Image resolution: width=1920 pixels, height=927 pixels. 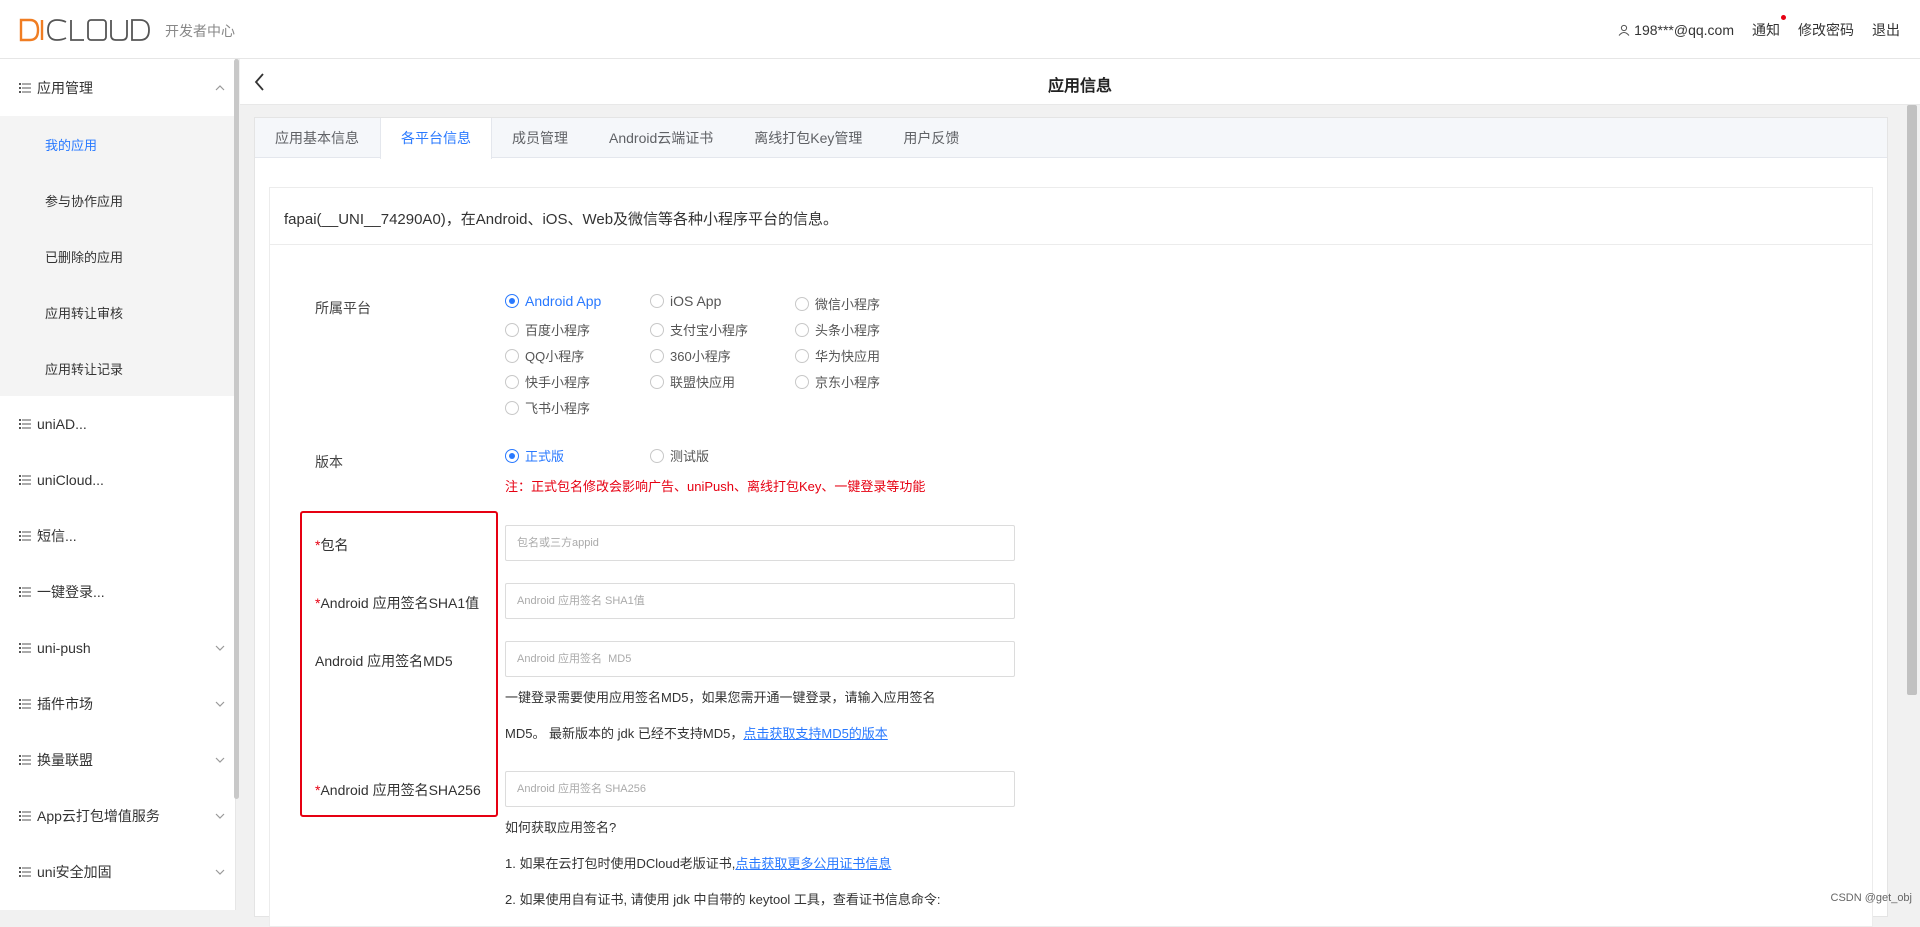 What do you see at coordinates (815, 733) in the screenshot?
I see `md5-version-link: 点击获取支持MD5的版本` at bounding box center [815, 733].